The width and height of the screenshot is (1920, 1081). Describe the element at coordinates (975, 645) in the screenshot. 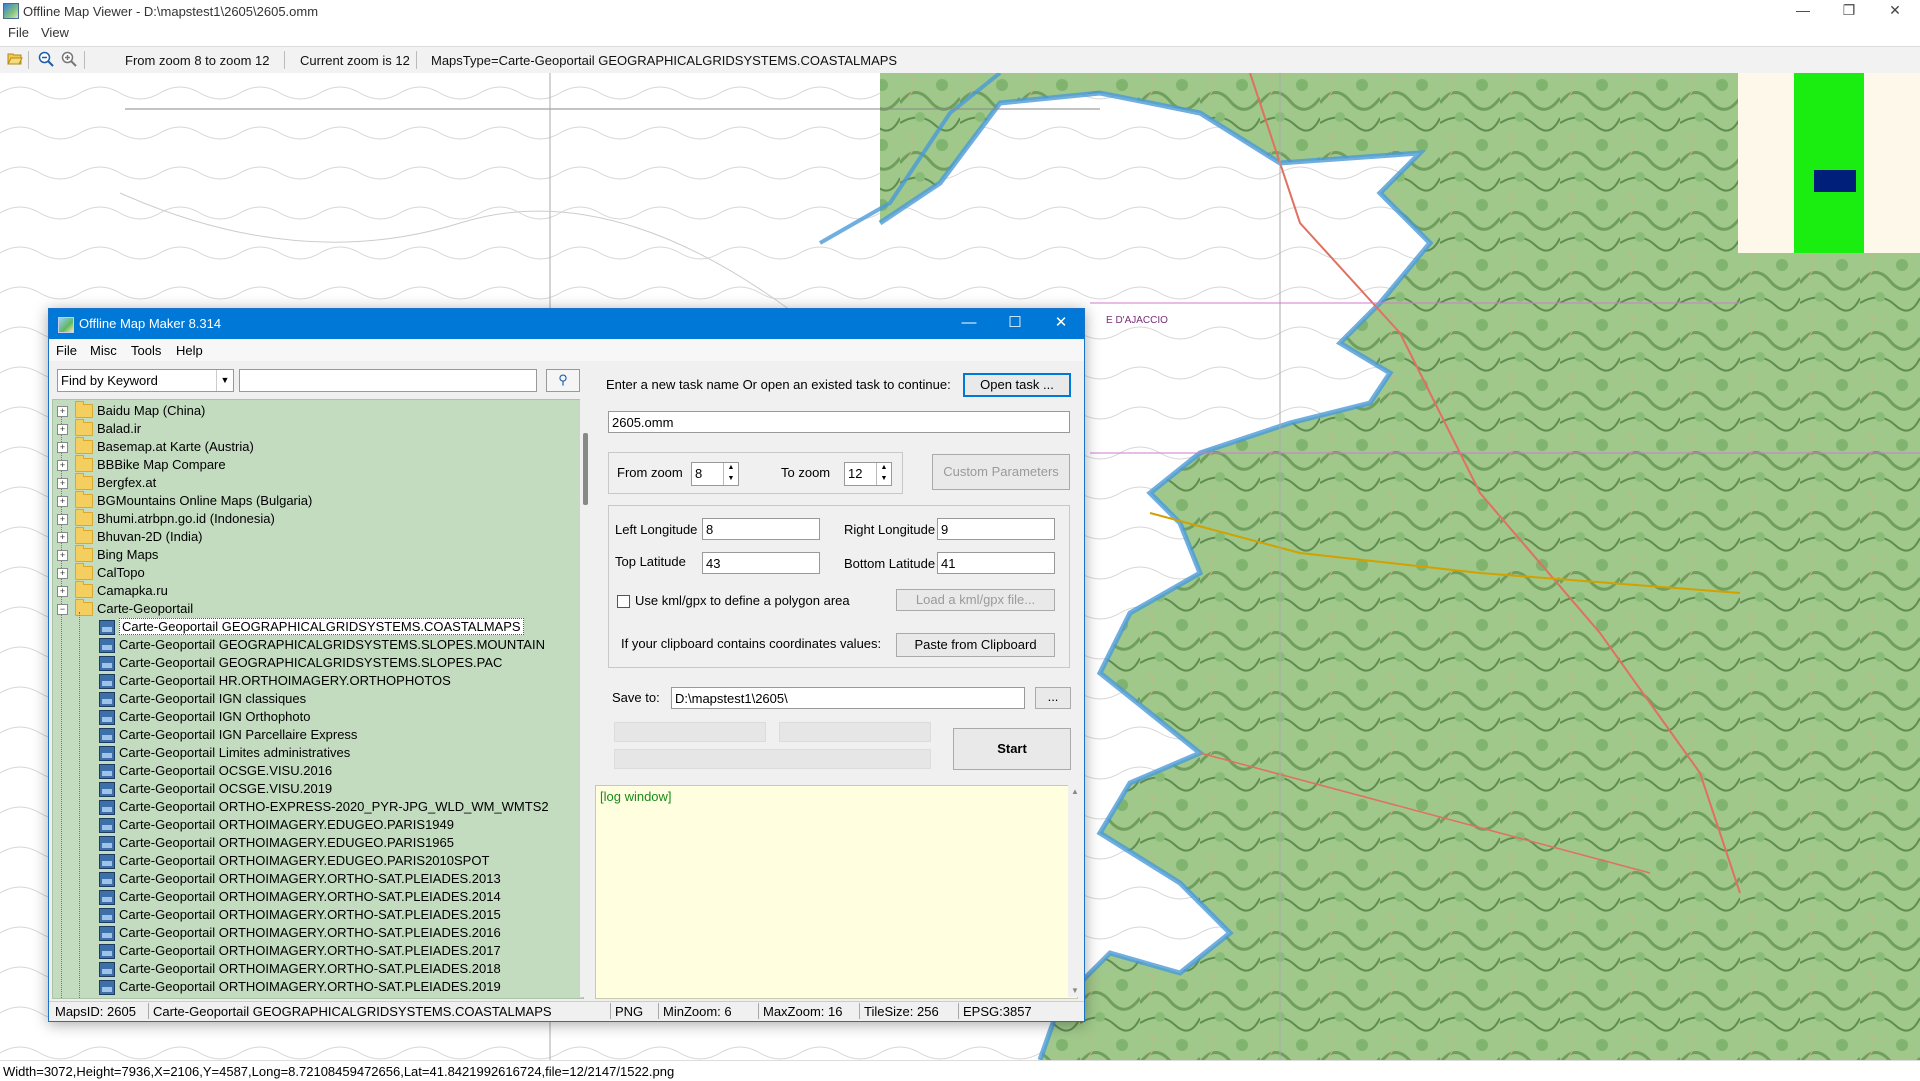

I see `paste-clipboard-button: Paste from Clipboard` at that location.